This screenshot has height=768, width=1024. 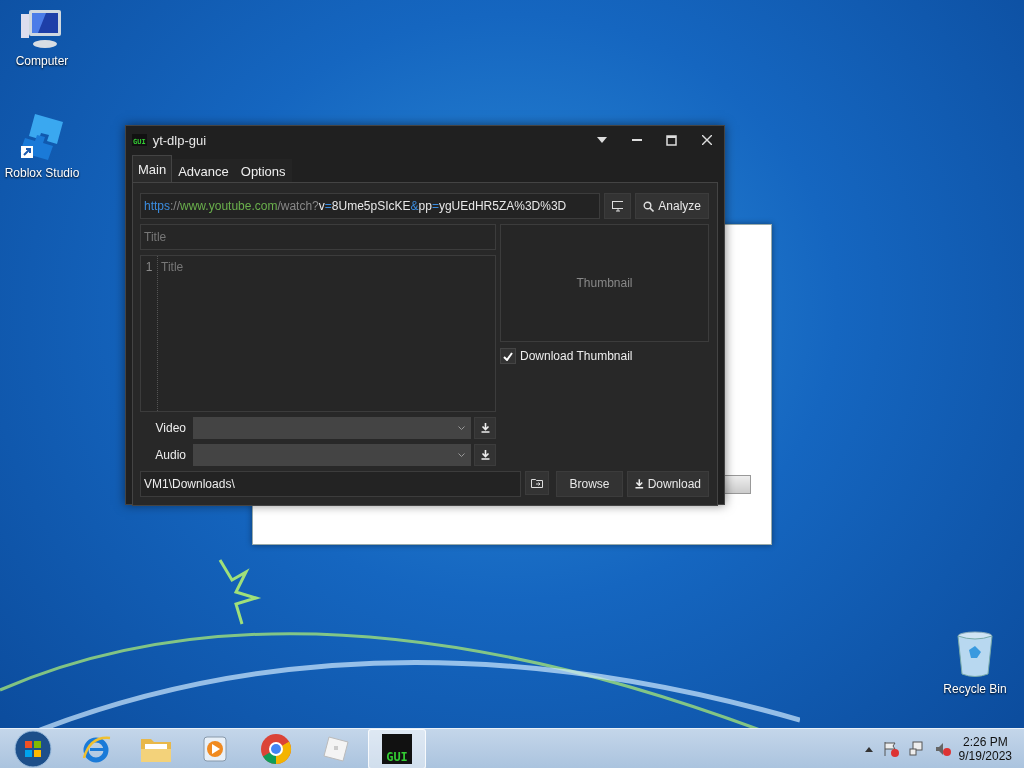 I want to click on checkbox-label: Download Thumbnail, so click(x=576, y=356).